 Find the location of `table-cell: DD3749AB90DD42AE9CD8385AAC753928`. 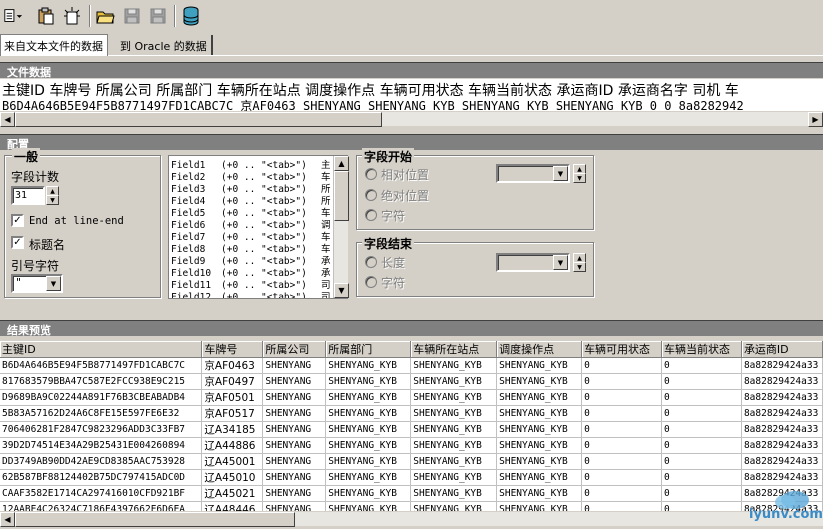

table-cell: DD3749AB90DD42AE9CD8385AAC753928 is located at coordinates (101, 461).